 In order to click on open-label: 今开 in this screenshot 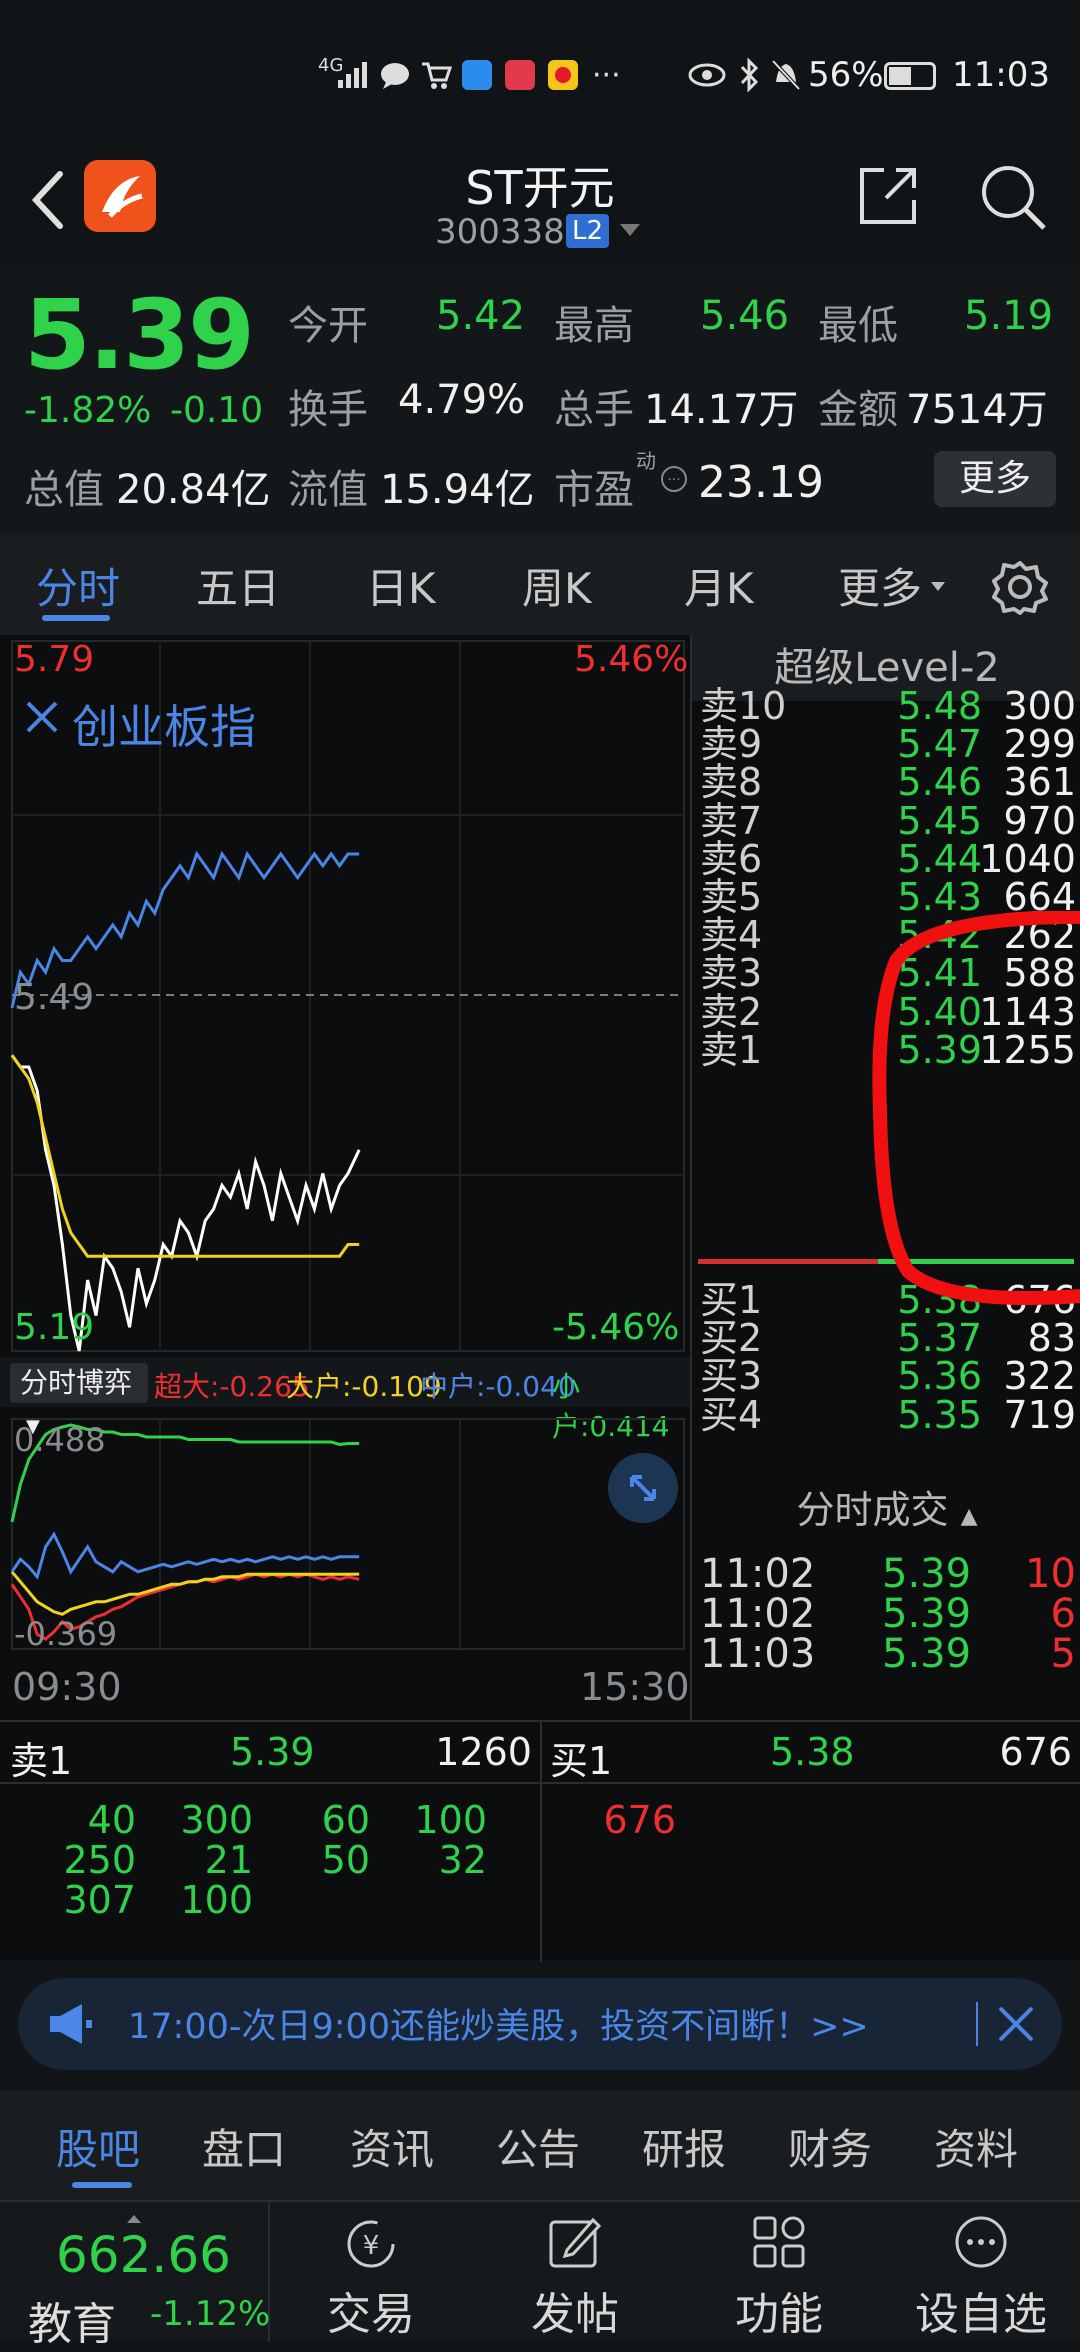, I will do `click(328, 326)`.